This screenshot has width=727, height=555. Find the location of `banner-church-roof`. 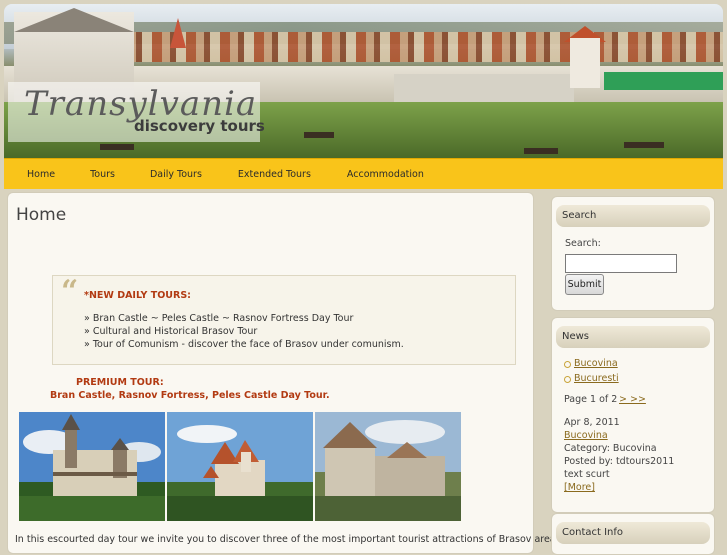

banner-church-roof is located at coordinates (74, 20).